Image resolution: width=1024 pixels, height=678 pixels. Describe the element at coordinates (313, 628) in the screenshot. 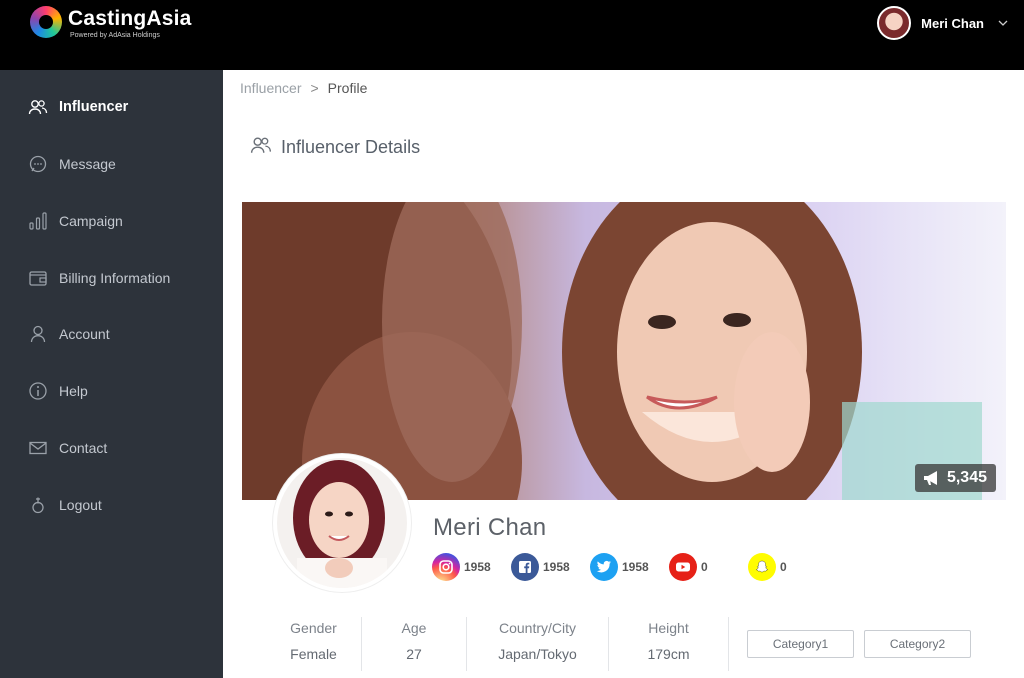

I see `stat-label: Gender` at that location.